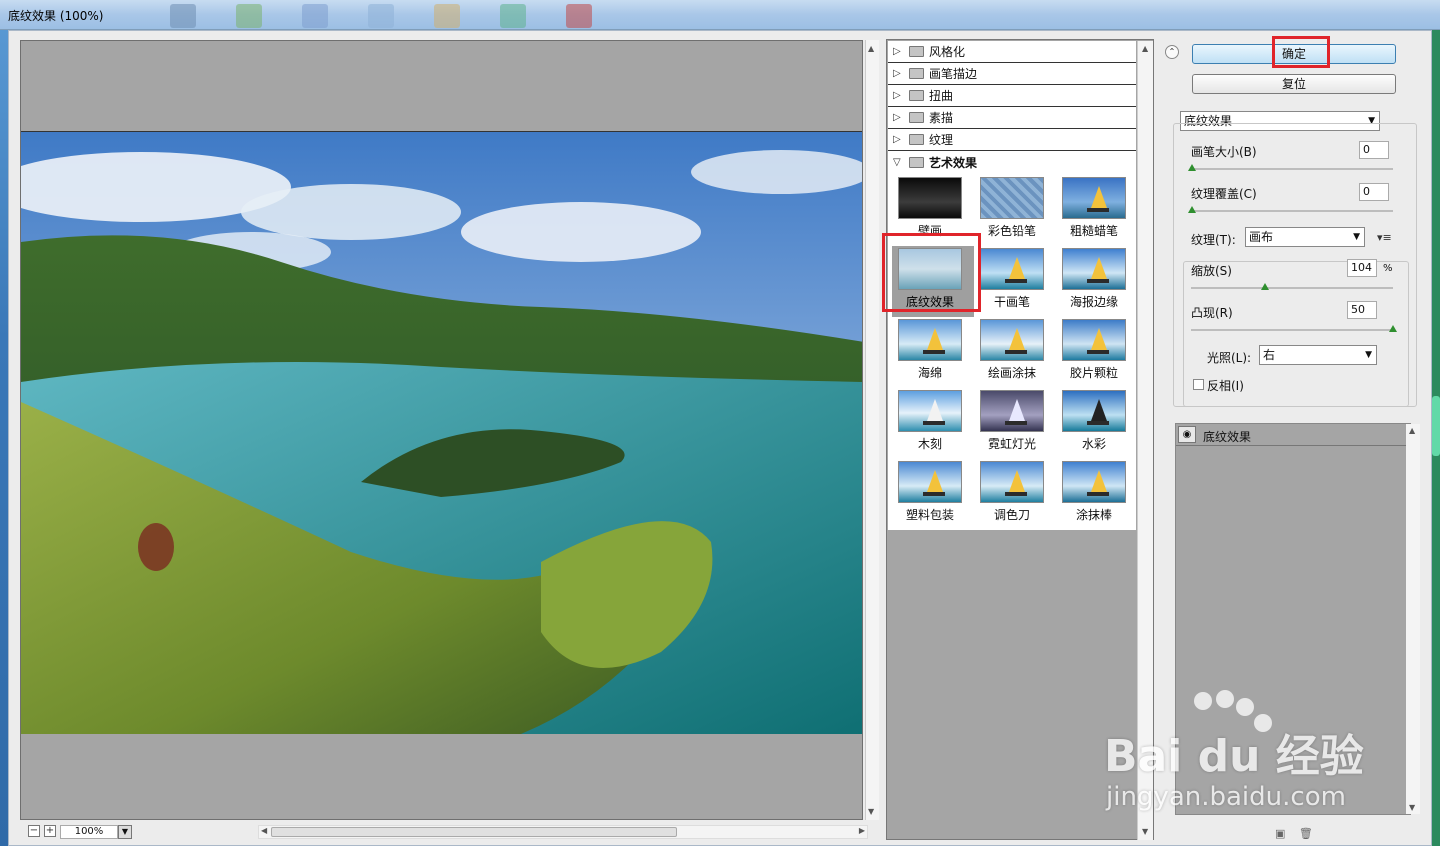 The image size is (1440, 846). What do you see at coordinates (1306, 833) in the screenshot?
I see `delete-effect-layer-icon: 🗑` at bounding box center [1306, 833].